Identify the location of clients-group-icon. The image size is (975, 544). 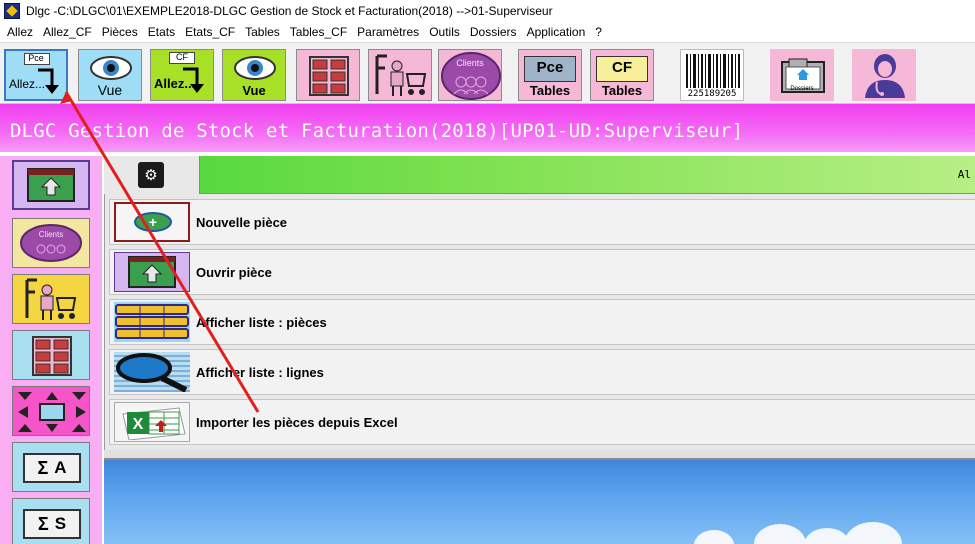
(51, 243).